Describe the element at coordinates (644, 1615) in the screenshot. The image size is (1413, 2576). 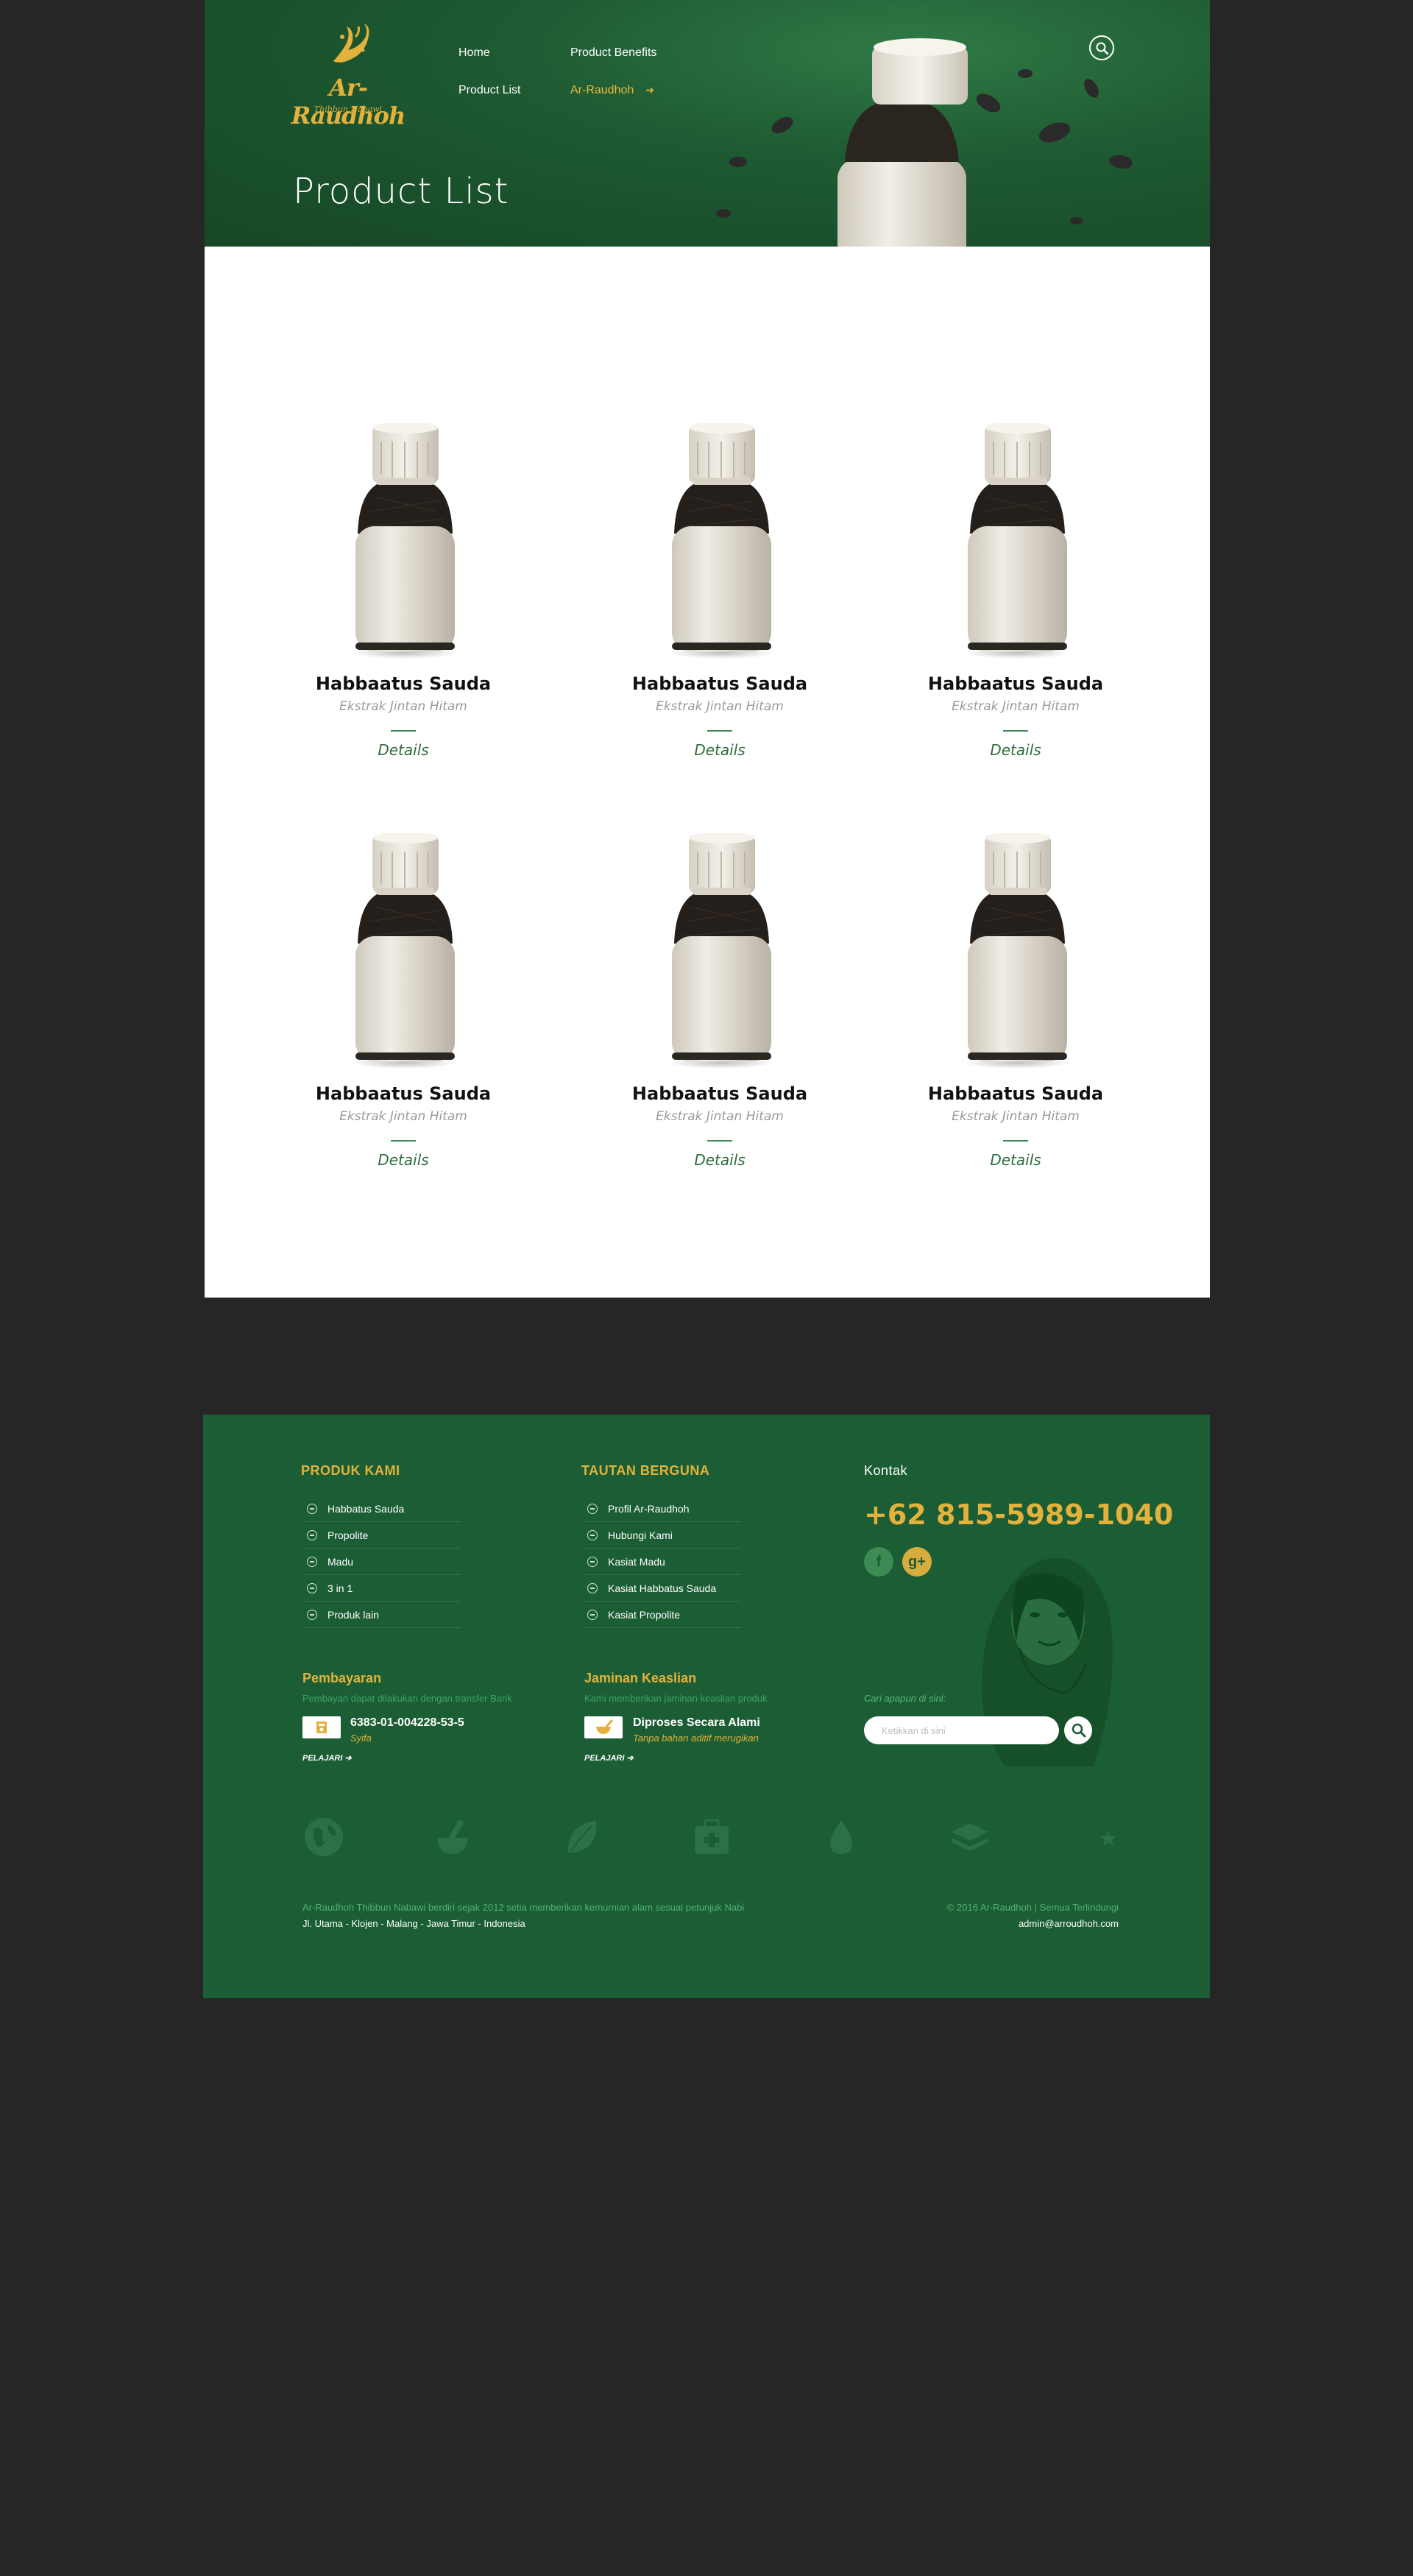
I see `footer-useful-label: Kasiat Propolite` at that location.